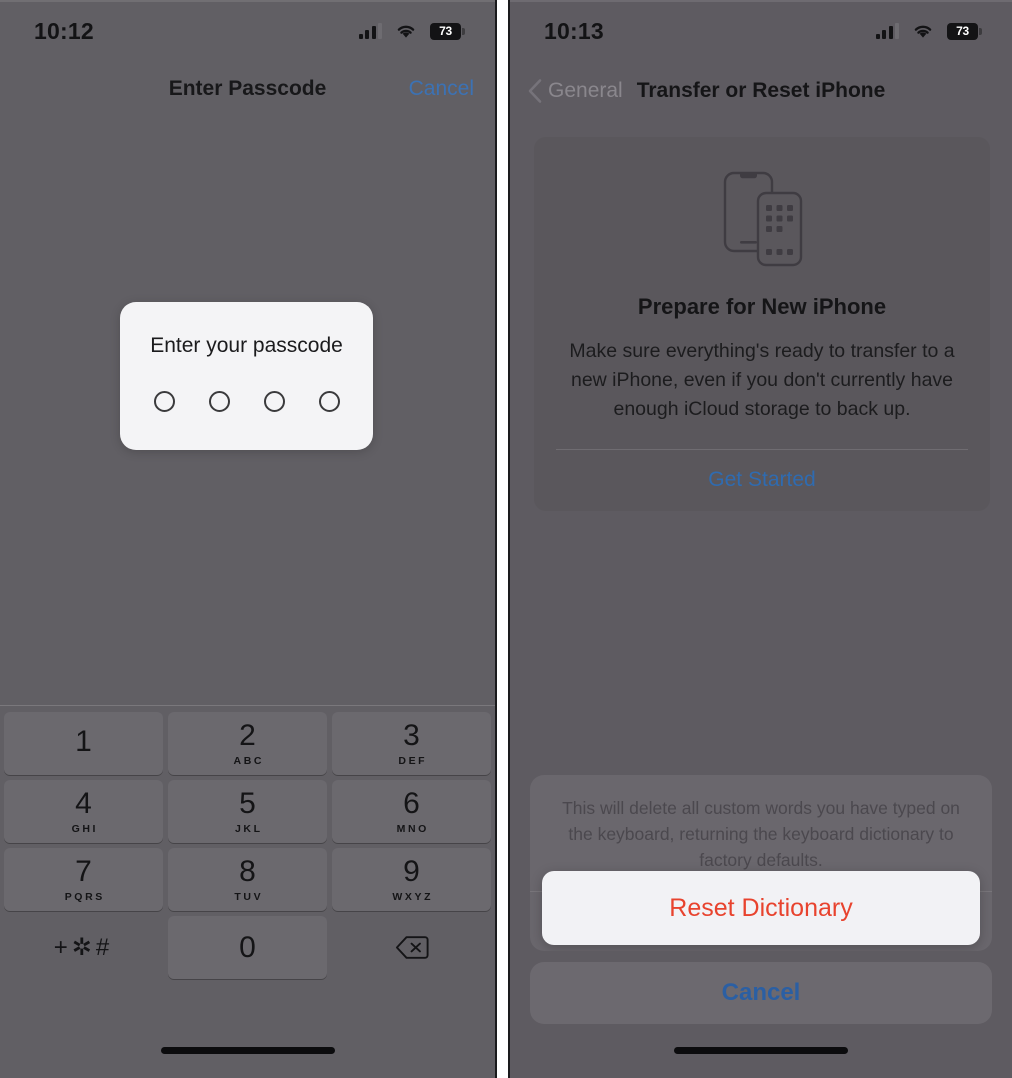 The width and height of the screenshot is (1012, 1078). I want to click on reset-dictionary-label: Reset Dictionary, so click(761, 907).